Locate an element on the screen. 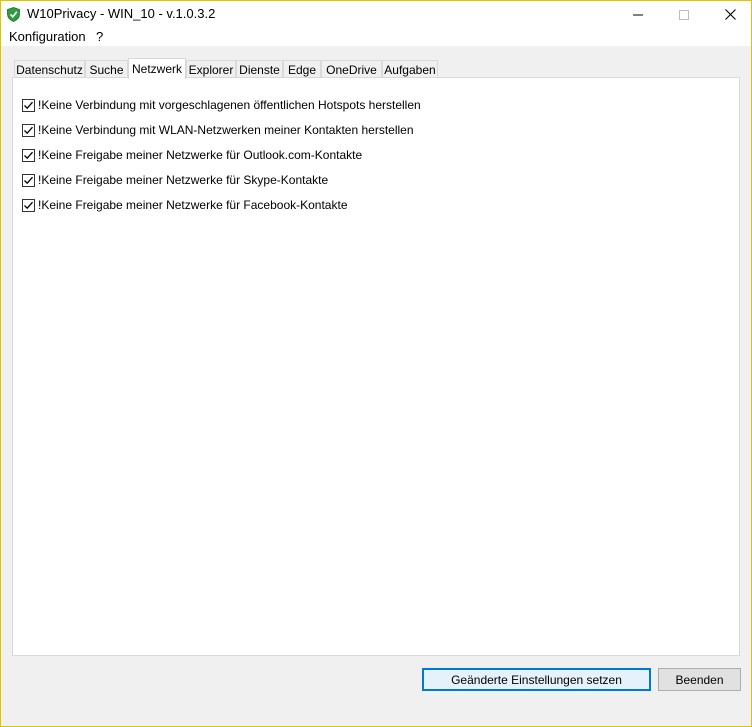  menu-help: ? is located at coordinates (99, 36).